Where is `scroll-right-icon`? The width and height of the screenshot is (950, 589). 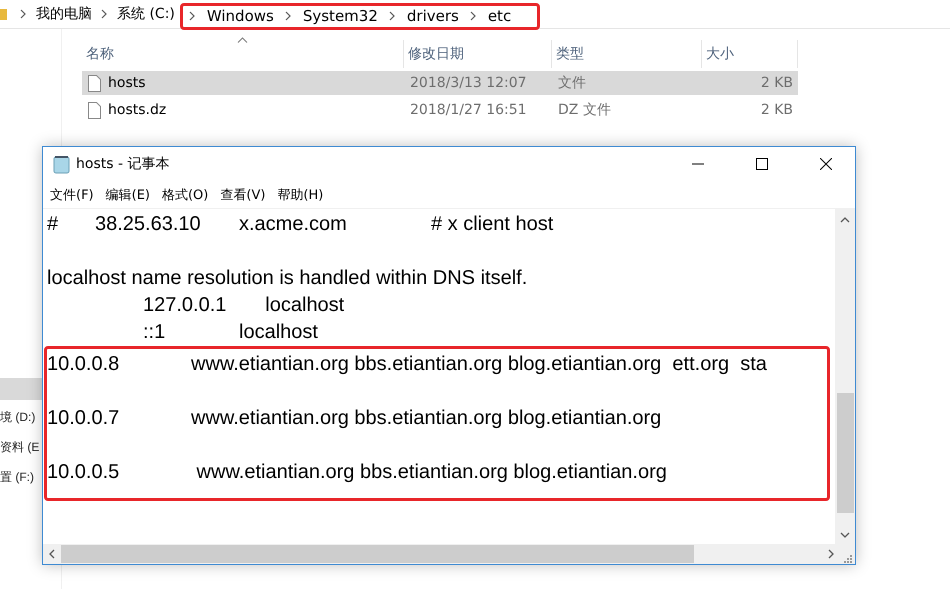 scroll-right-icon is located at coordinates (831, 554).